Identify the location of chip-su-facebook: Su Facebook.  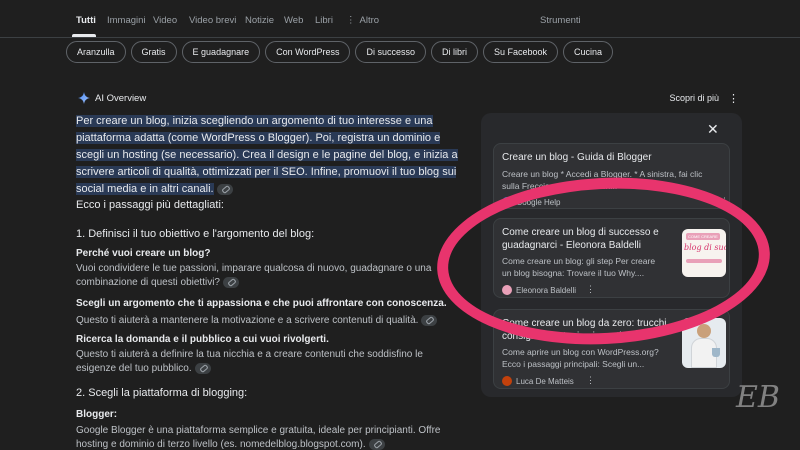
(521, 52).